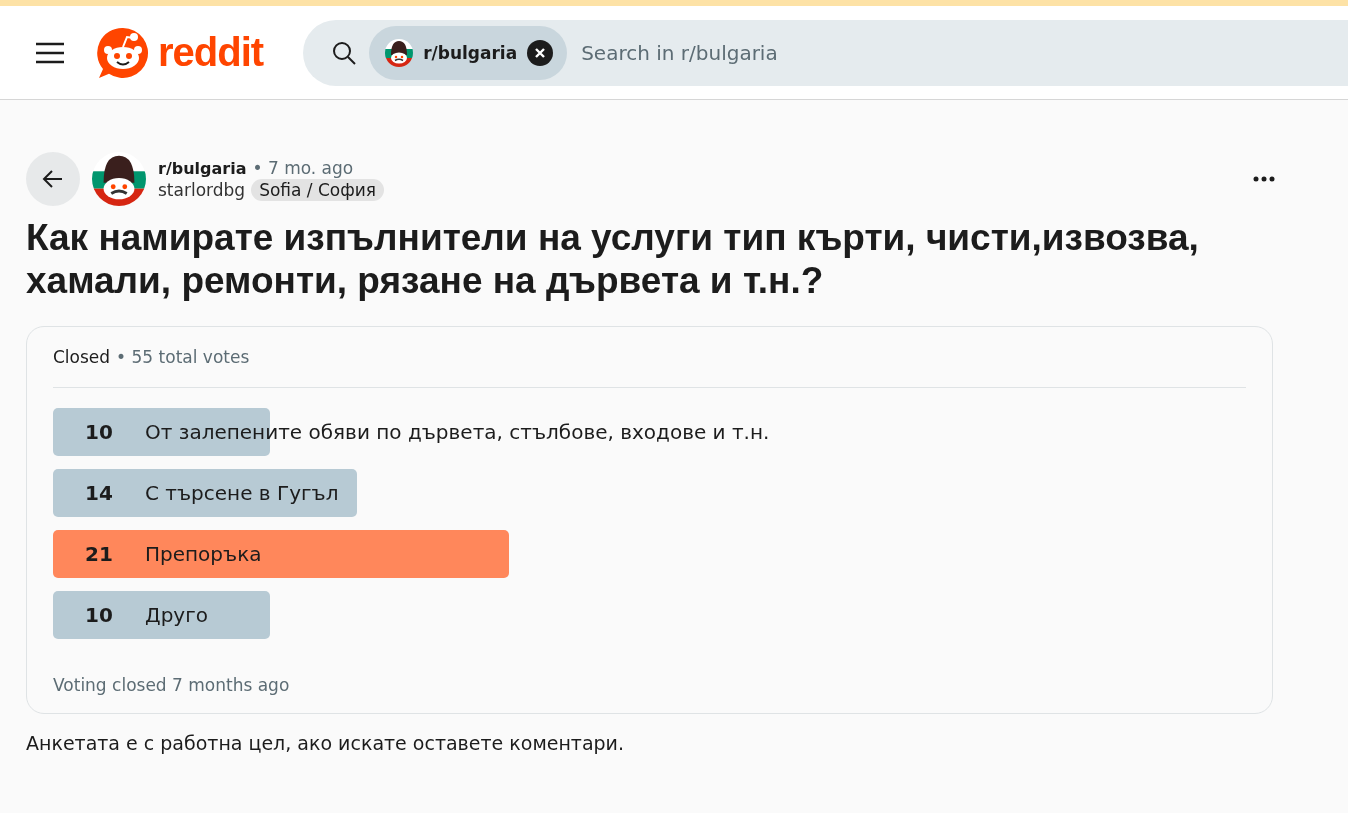 The image size is (1348, 813). Describe the element at coordinates (468, 52) in the screenshot. I see `community-chip: r/bulgaria` at that location.